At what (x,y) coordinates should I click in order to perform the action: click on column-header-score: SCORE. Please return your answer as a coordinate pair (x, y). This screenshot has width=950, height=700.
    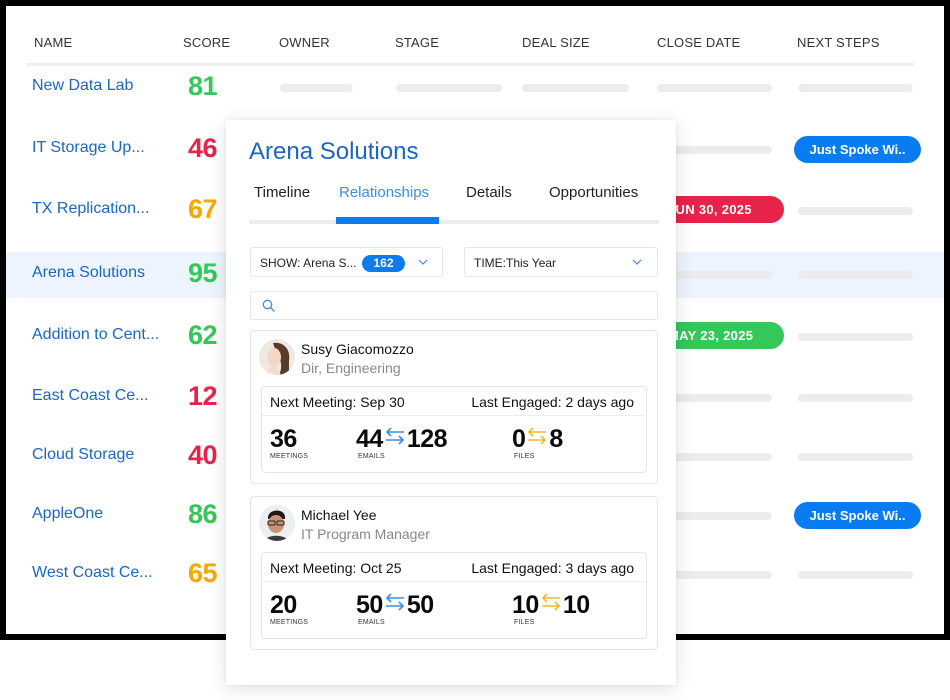
    Looking at the image, I should click on (206, 42).